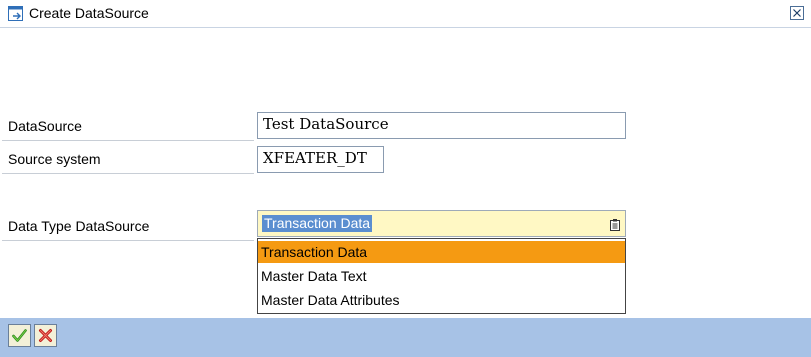 Image resolution: width=811 pixels, height=357 pixels. What do you see at coordinates (16, 14) in the screenshot?
I see `dialog-window-icon` at bounding box center [16, 14].